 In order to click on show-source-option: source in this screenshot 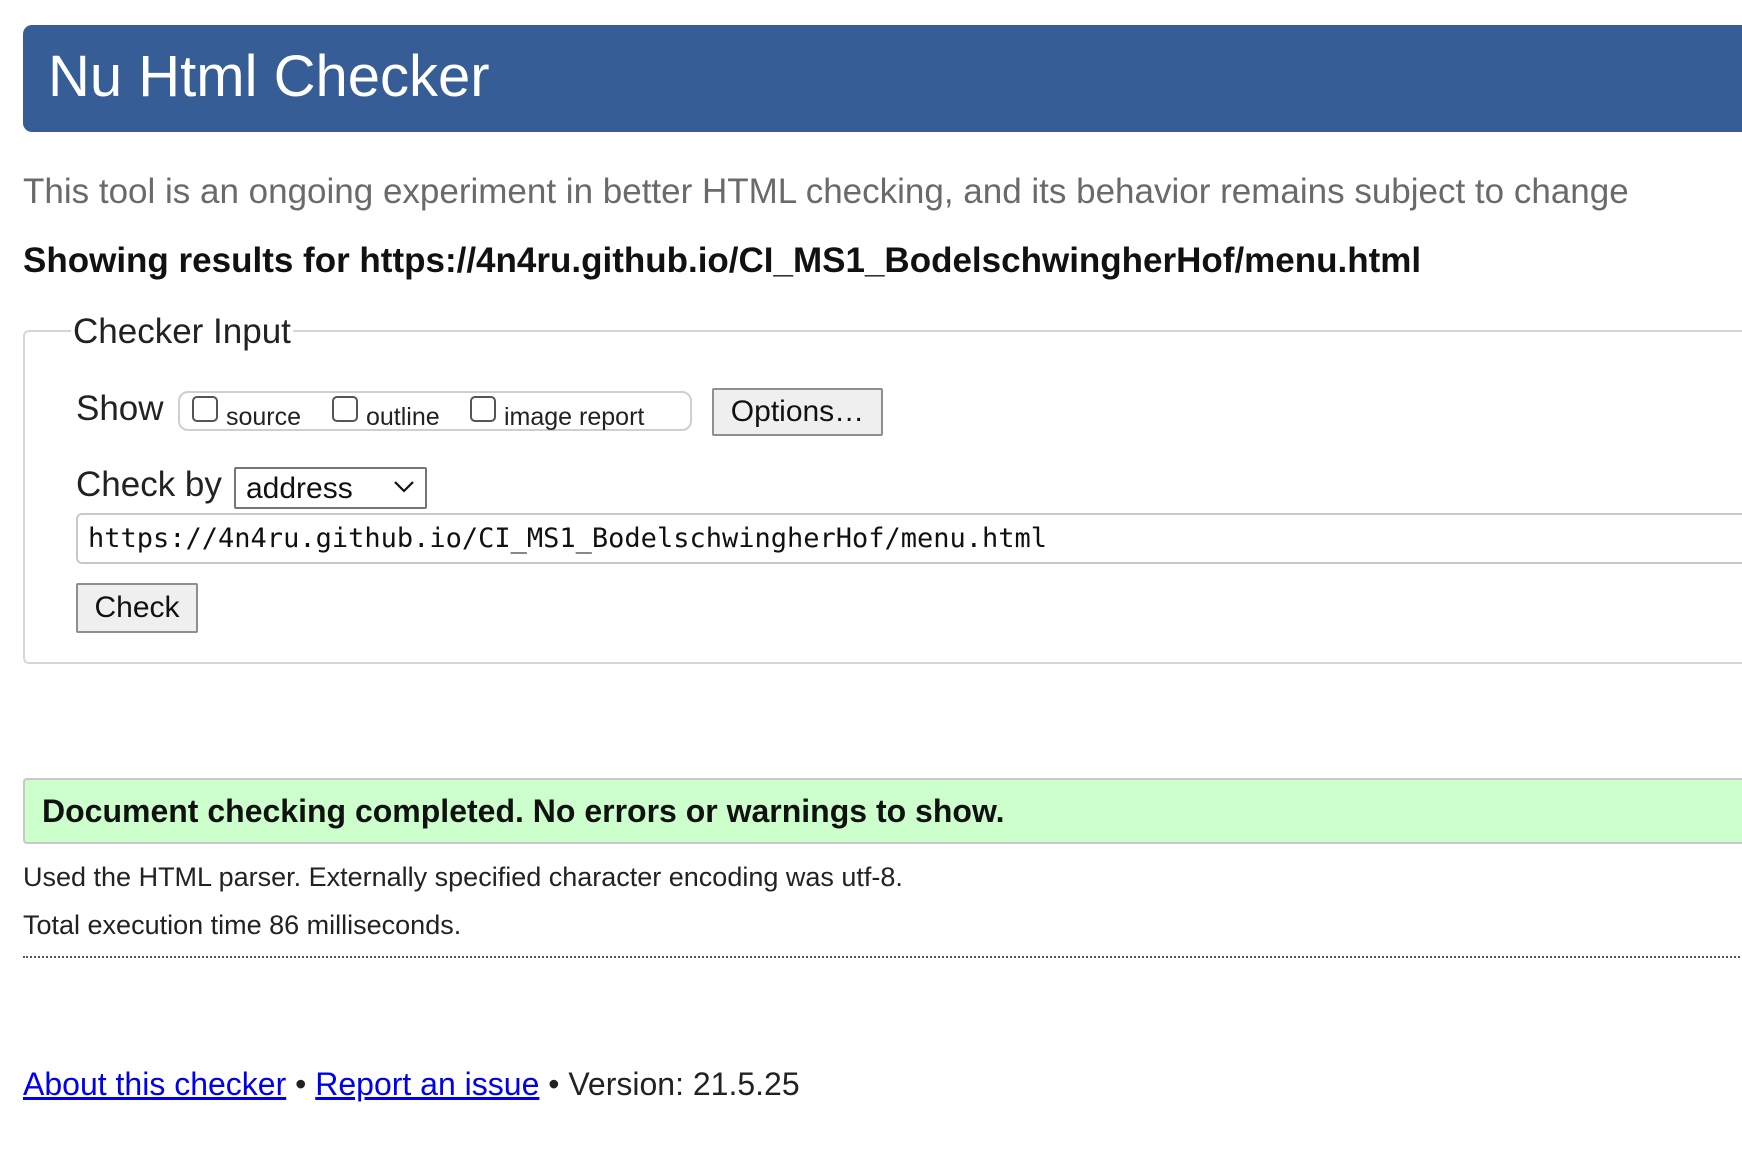, I will do `click(246, 413)`.